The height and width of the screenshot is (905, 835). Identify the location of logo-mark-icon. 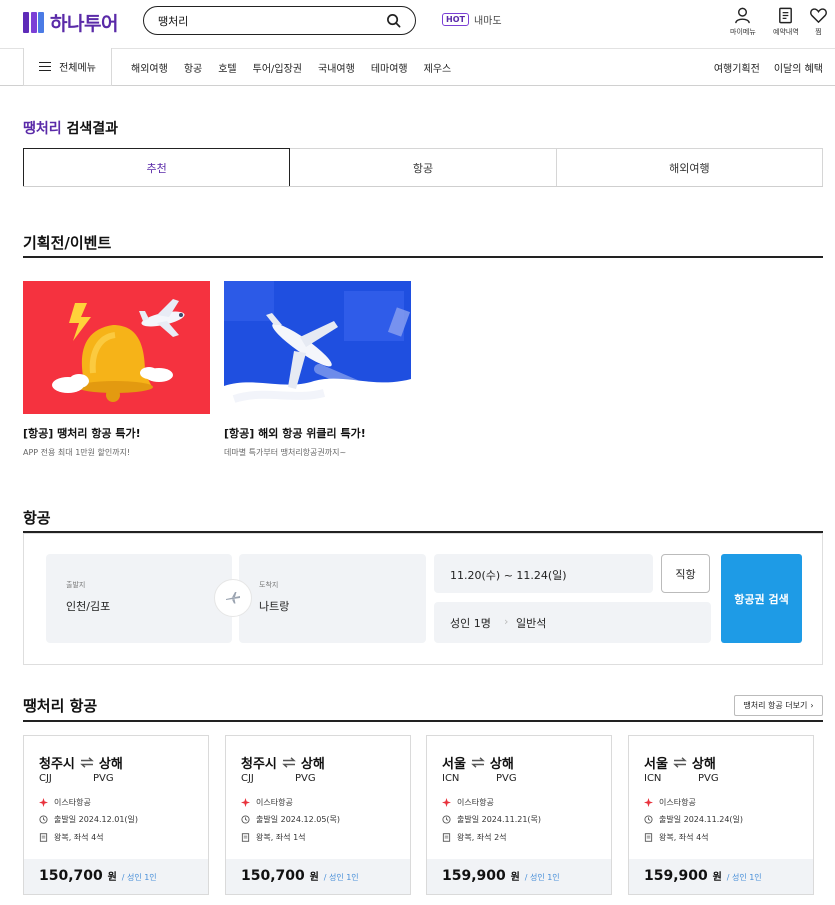
(33, 22).